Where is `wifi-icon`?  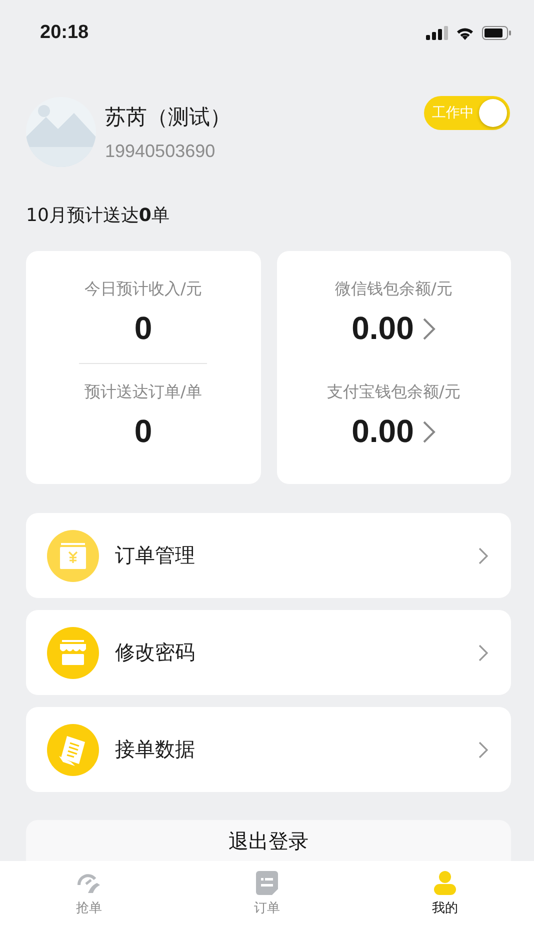 wifi-icon is located at coordinates (465, 33).